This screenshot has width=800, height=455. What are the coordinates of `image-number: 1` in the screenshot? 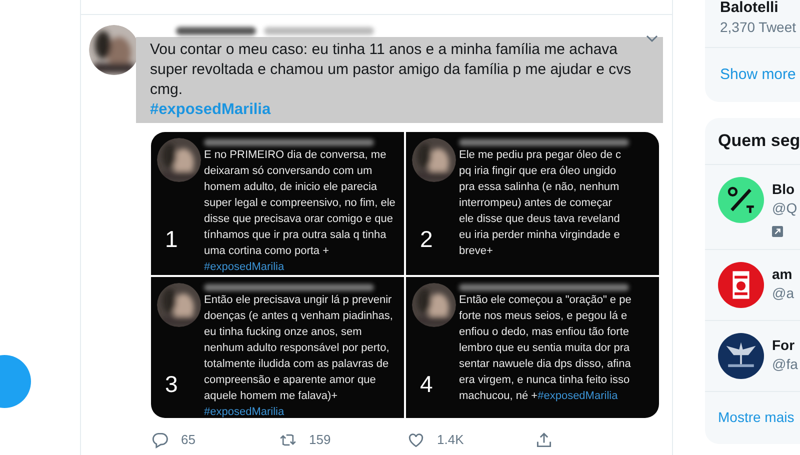 It's located at (171, 239).